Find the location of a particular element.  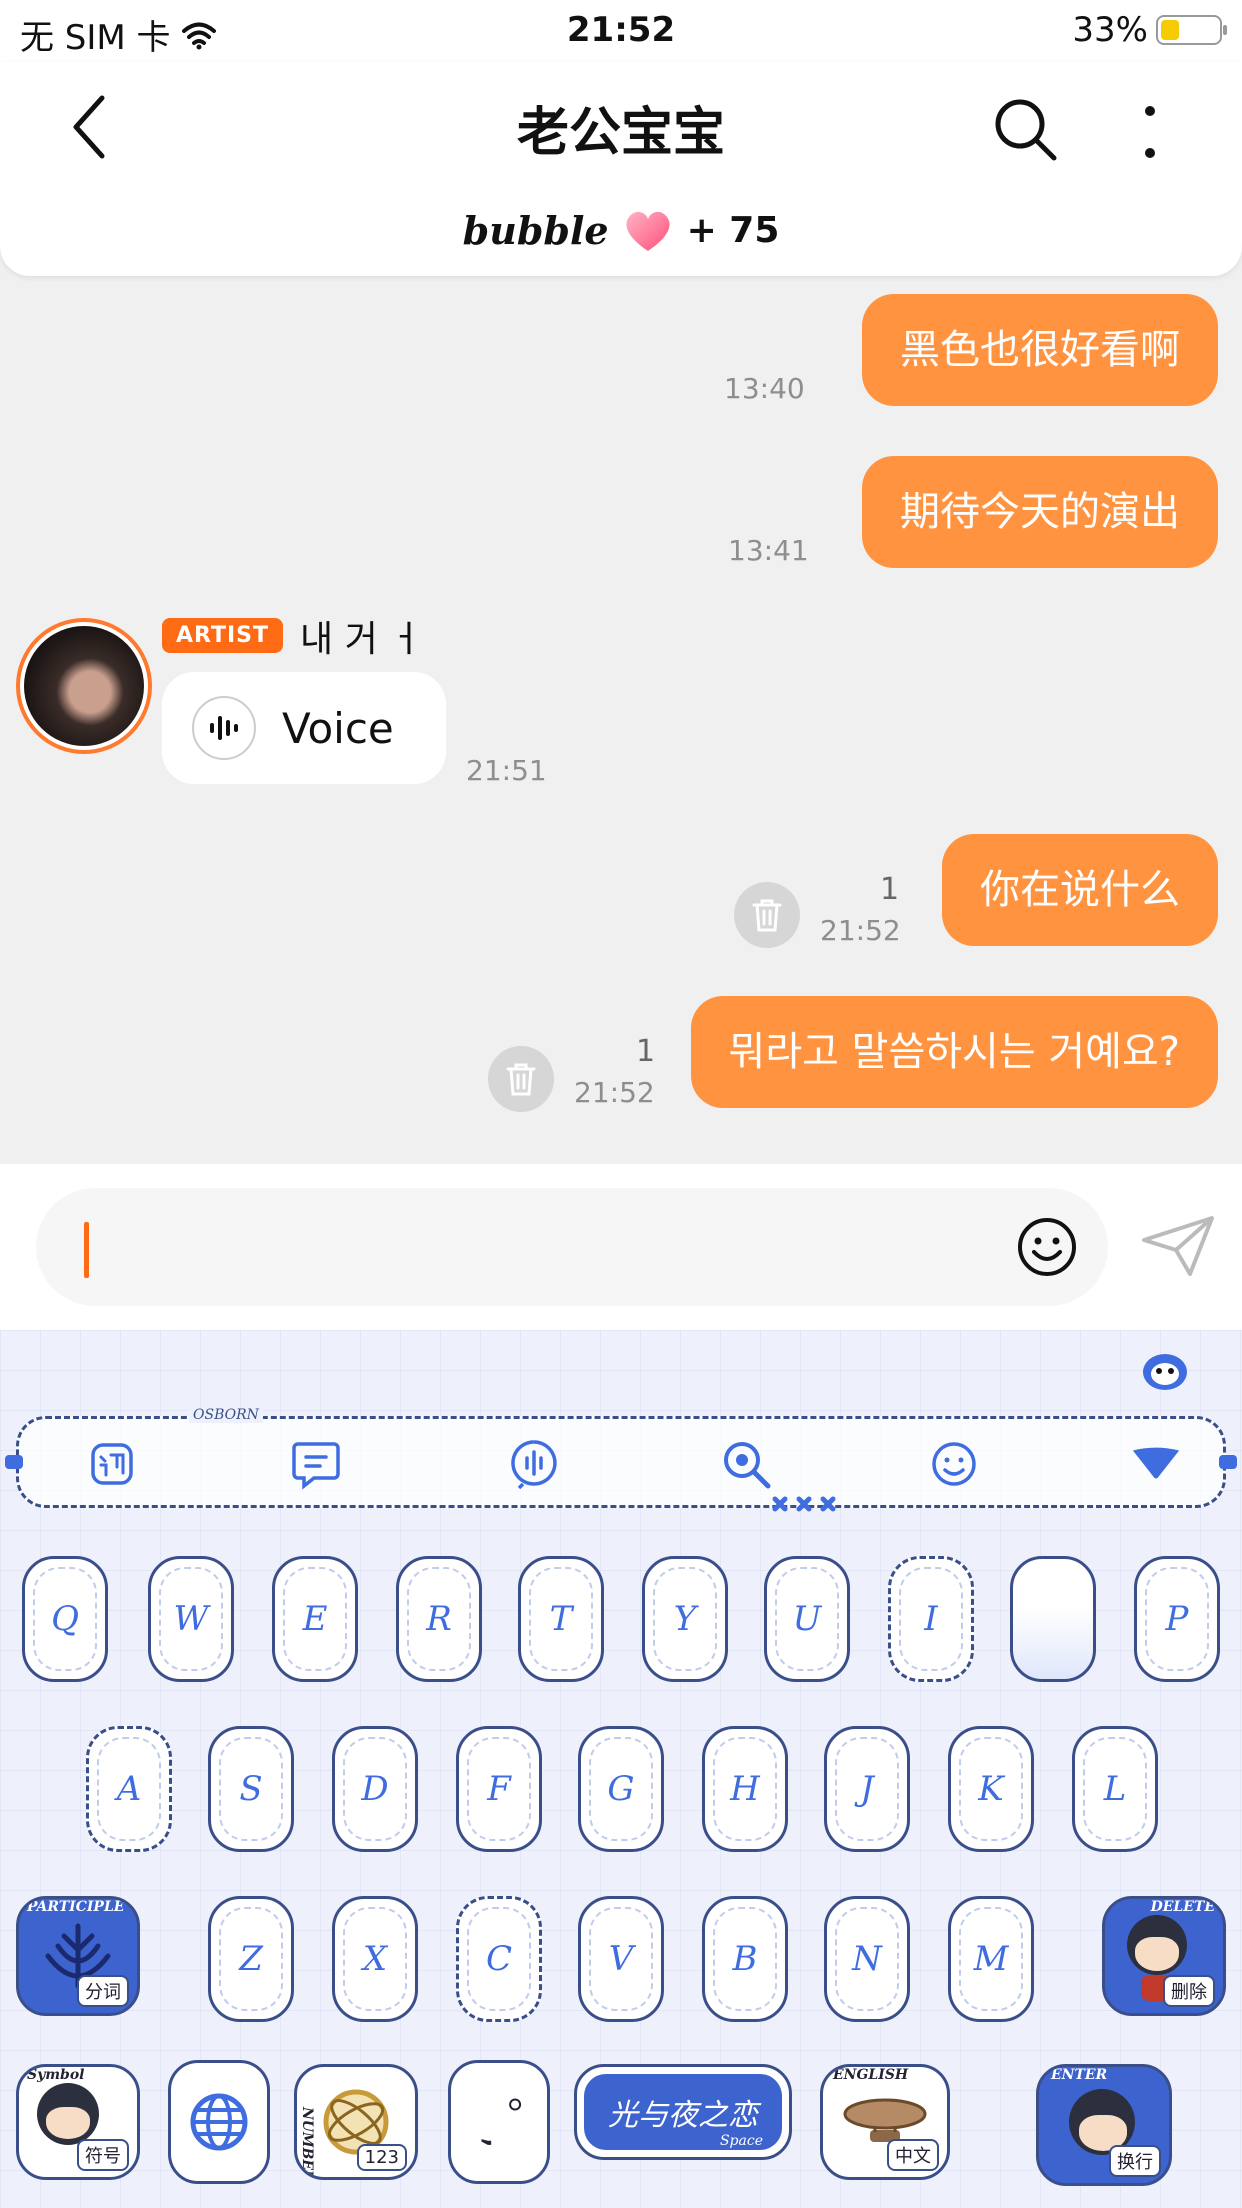

enter-tag: ENTER is located at coordinates (1079, 2075).